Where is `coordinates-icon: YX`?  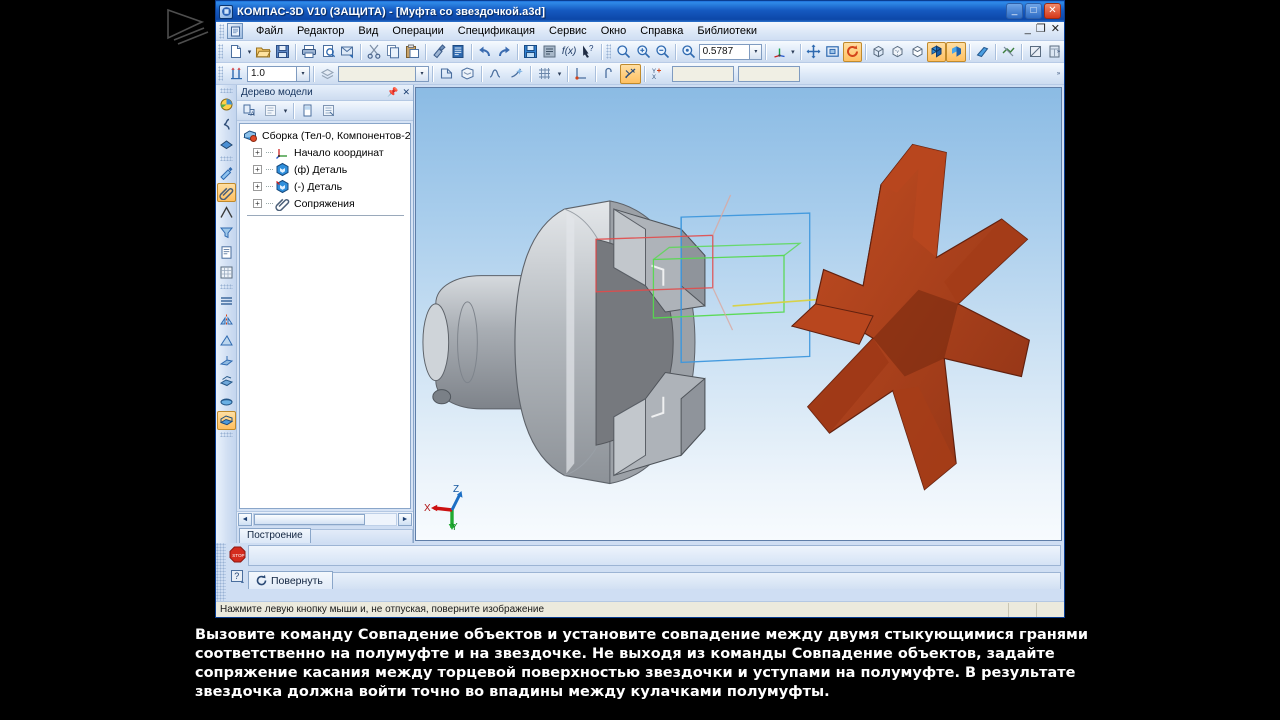 coordinates-icon: YX is located at coordinates (658, 74).